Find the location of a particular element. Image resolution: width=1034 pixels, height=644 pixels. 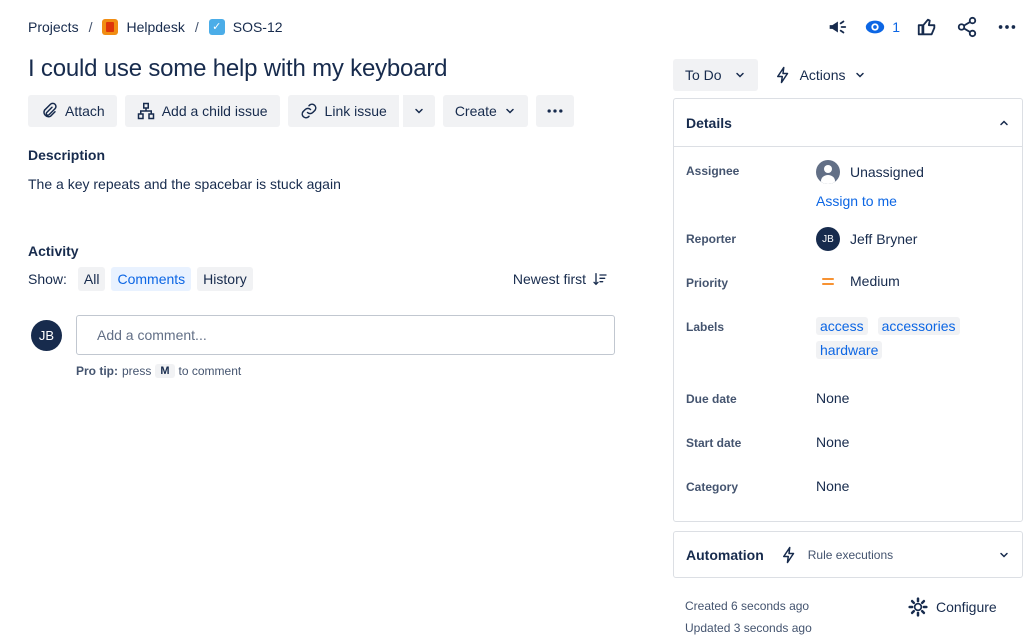

start-date-value: None is located at coordinates (832, 442).